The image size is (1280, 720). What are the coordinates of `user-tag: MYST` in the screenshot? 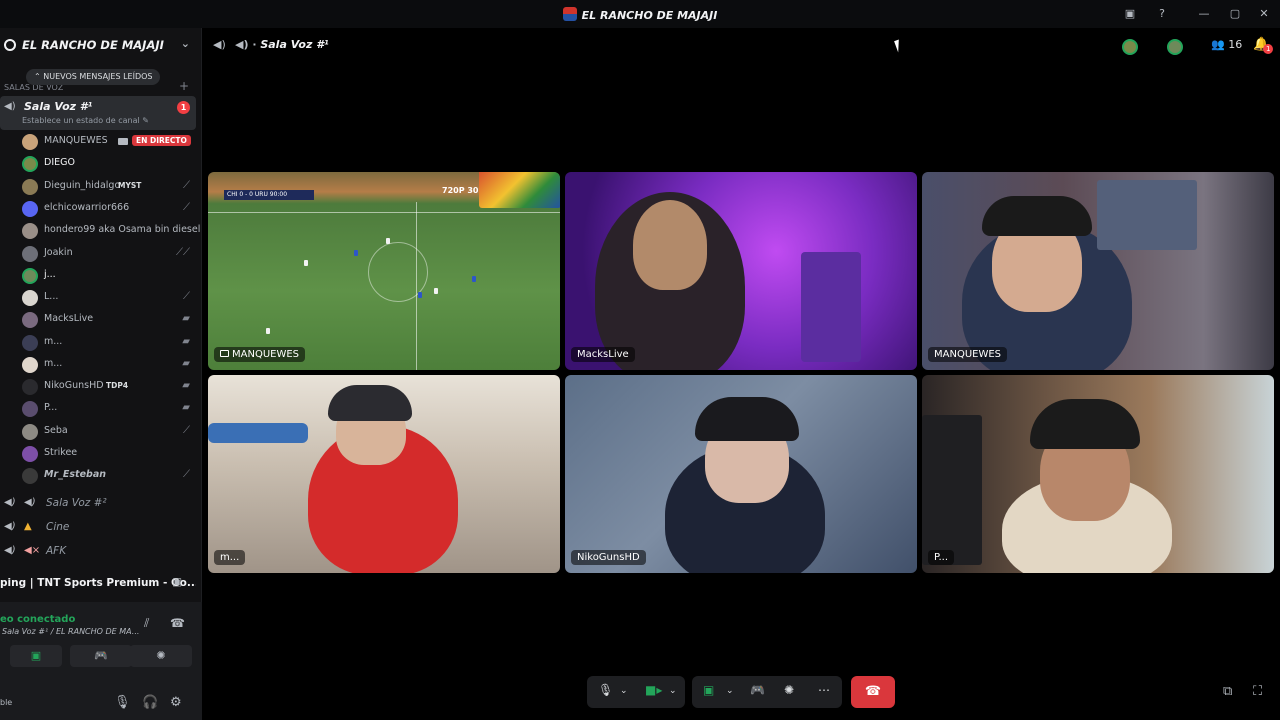 It's located at (130, 185).